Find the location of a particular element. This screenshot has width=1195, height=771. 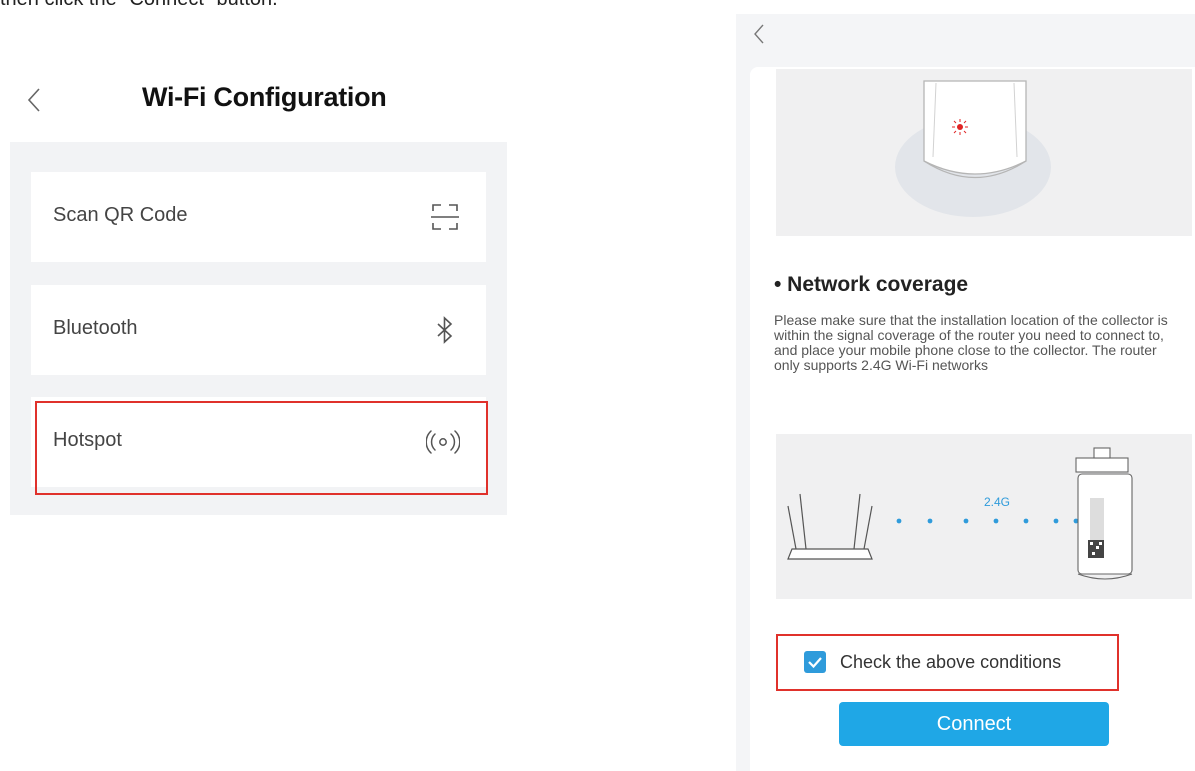

scan-qr-icon is located at coordinates (445, 217).